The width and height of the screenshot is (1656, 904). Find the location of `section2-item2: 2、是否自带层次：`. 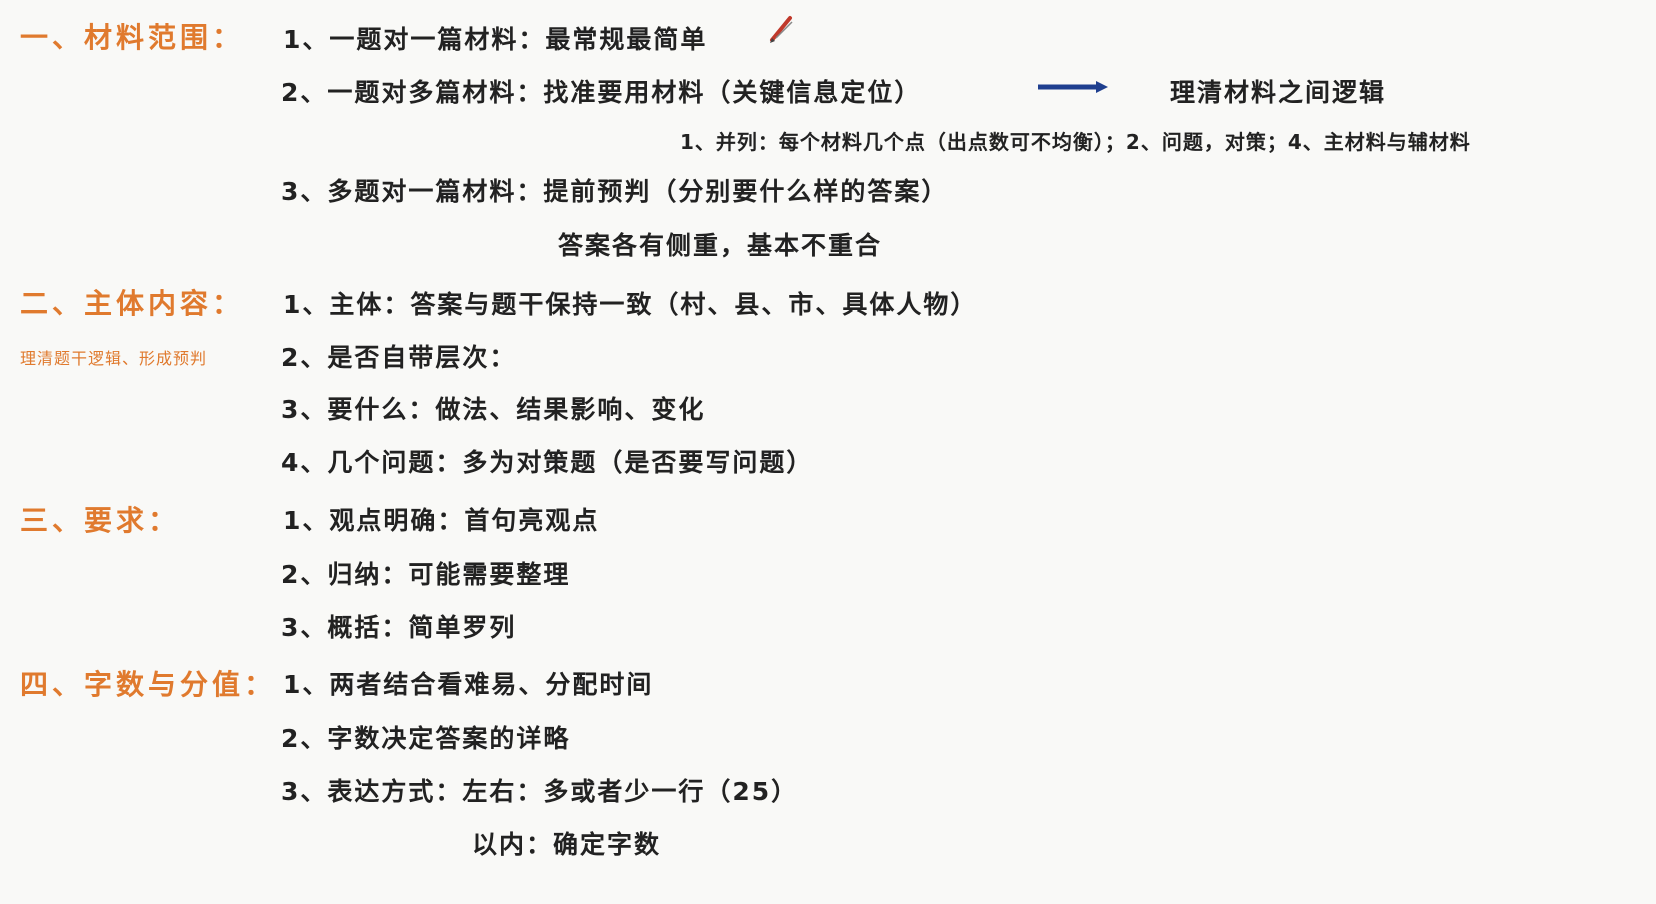

section2-item2: 2、是否自带层次： is located at coordinates (399, 357).